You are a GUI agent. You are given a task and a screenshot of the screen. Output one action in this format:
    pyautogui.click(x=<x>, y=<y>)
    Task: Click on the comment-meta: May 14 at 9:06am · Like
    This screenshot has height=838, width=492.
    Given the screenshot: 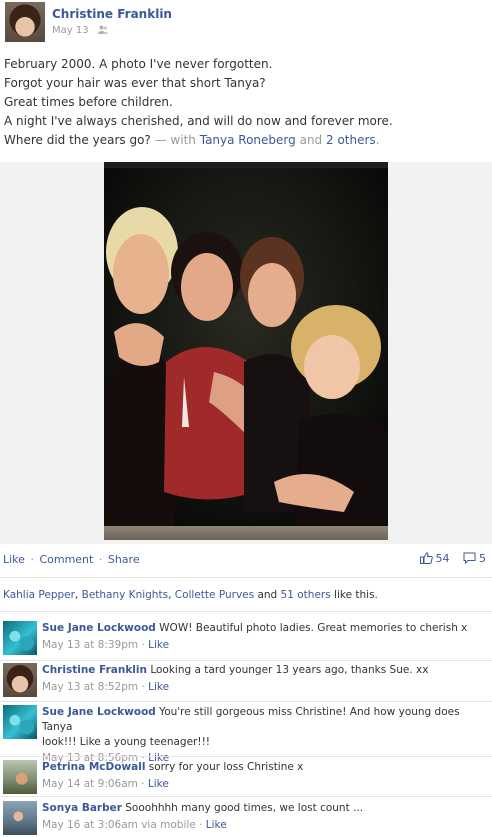 What is the action you would take?
    pyautogui.click(x=265, y=784)
    